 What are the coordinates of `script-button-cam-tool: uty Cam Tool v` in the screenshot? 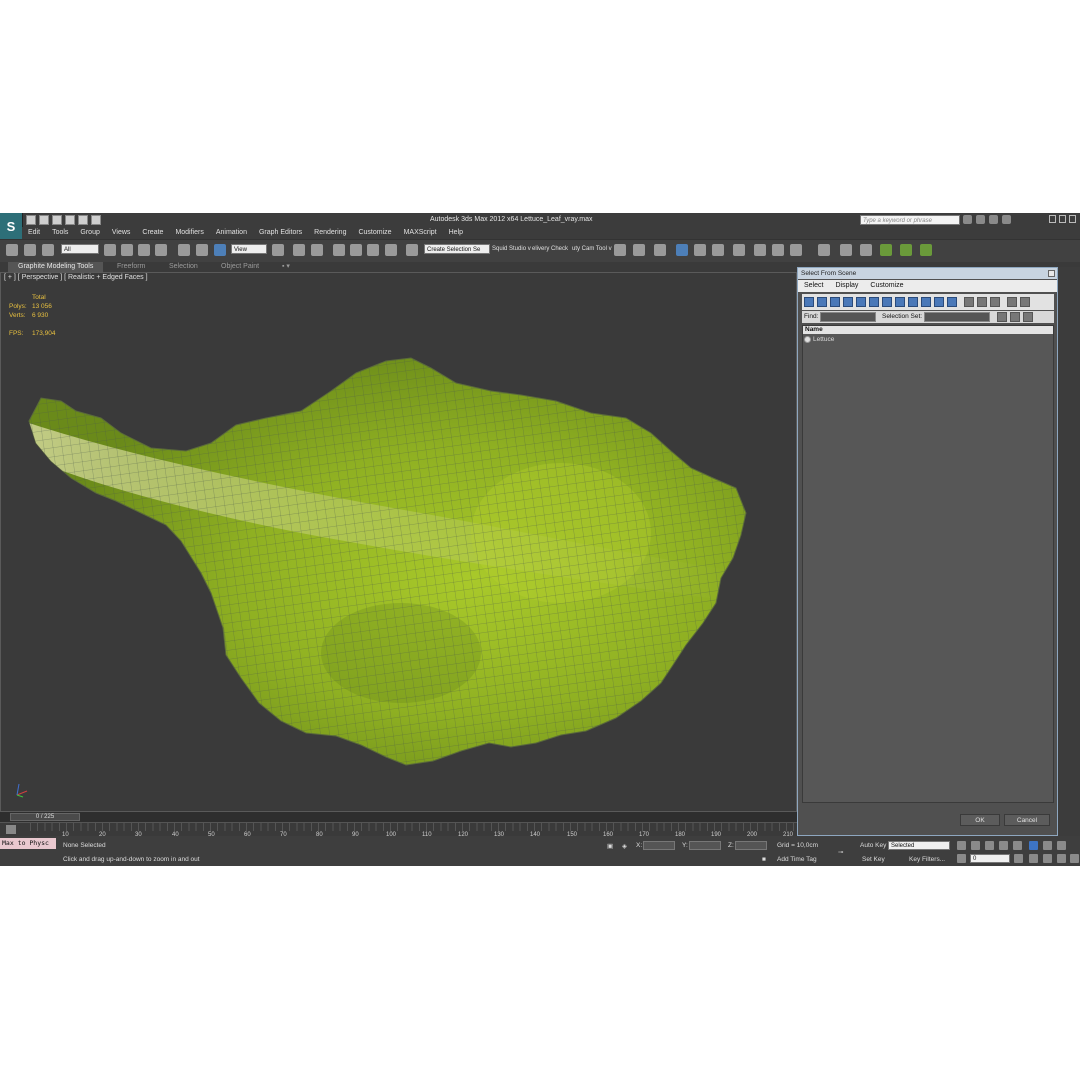 It's located at (592, 249).